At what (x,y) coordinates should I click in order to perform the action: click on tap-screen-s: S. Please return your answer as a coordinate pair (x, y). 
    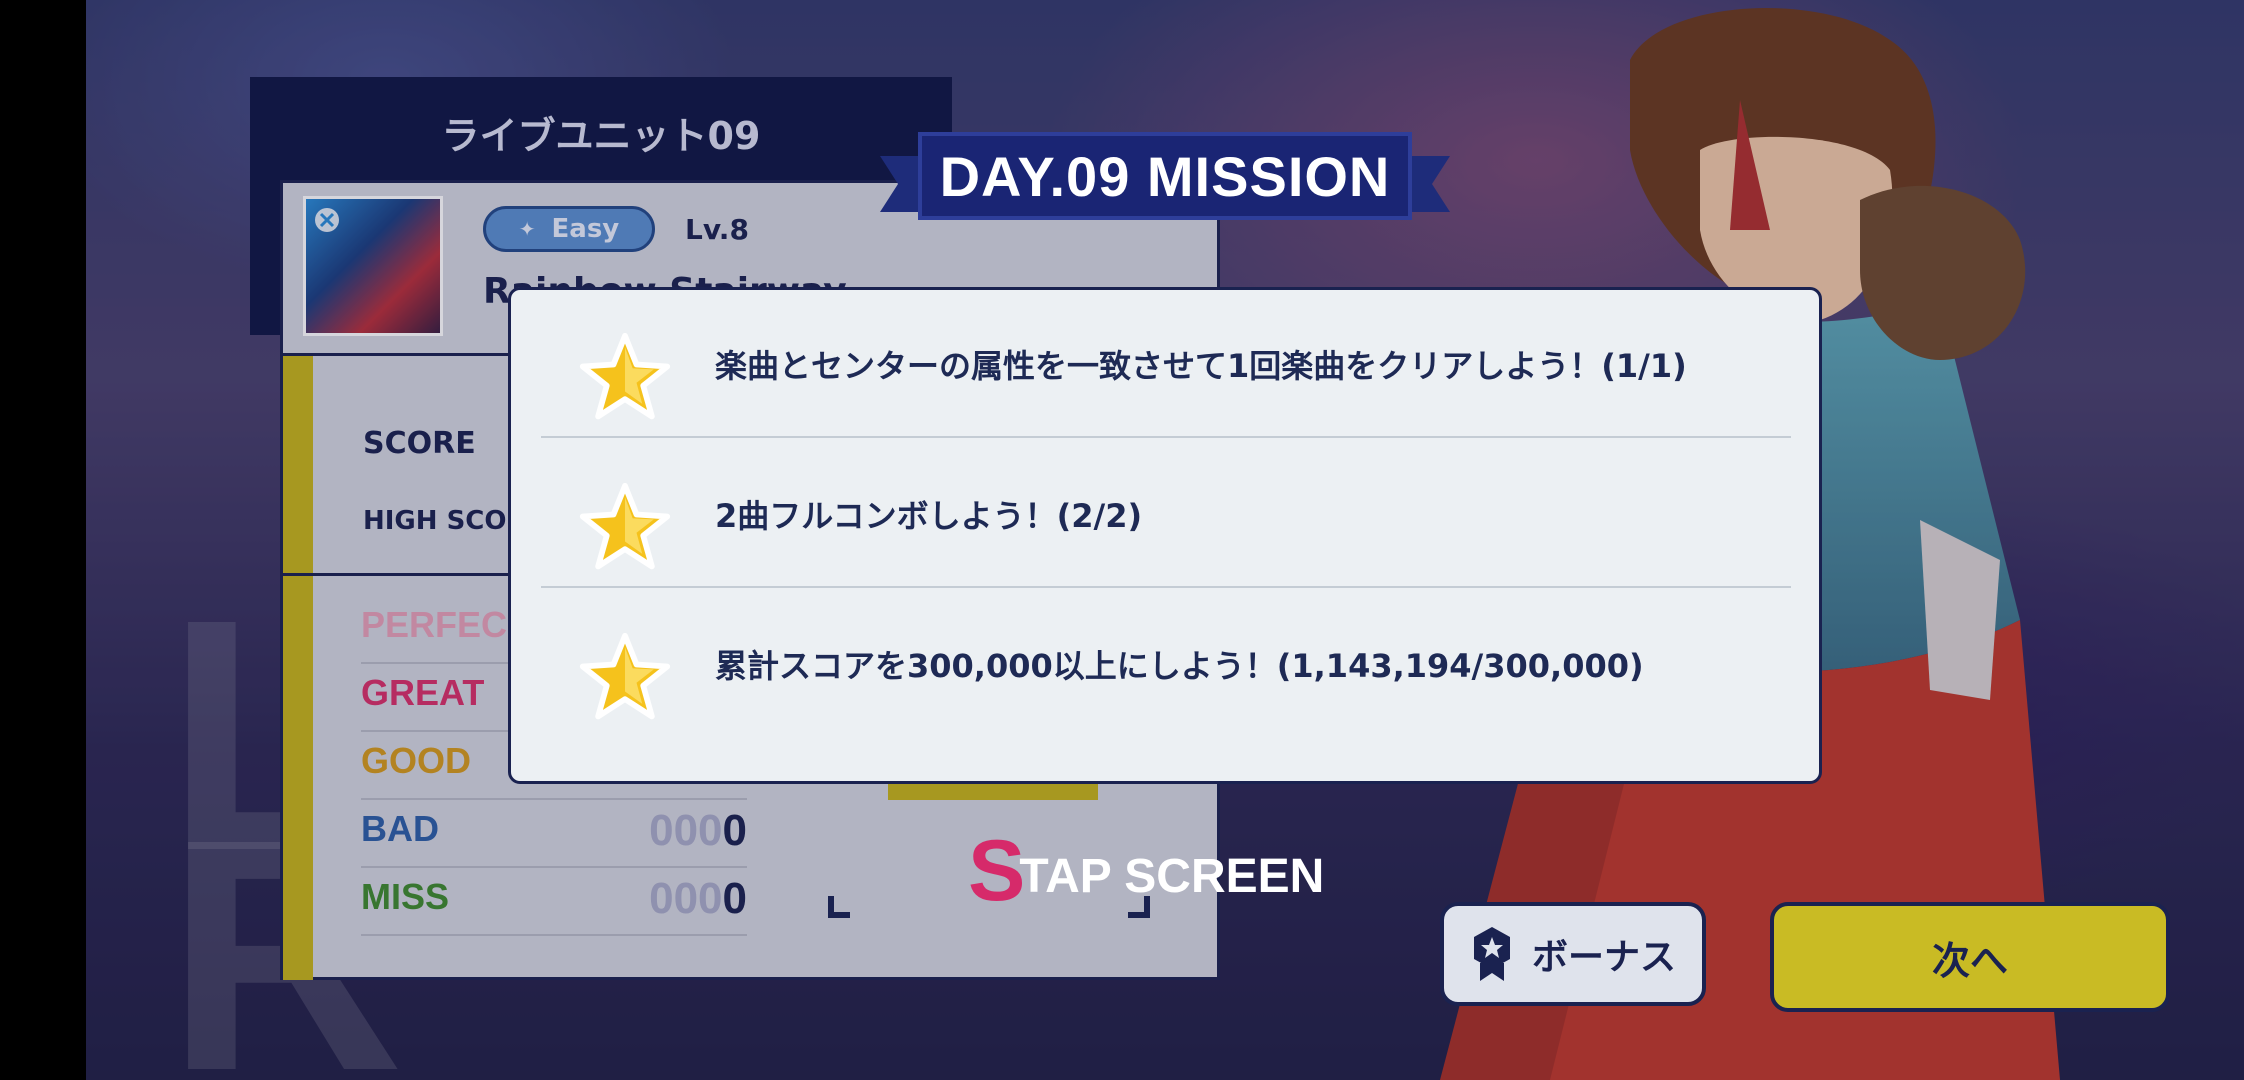
    Looking at the image, I should click on (997, 871).